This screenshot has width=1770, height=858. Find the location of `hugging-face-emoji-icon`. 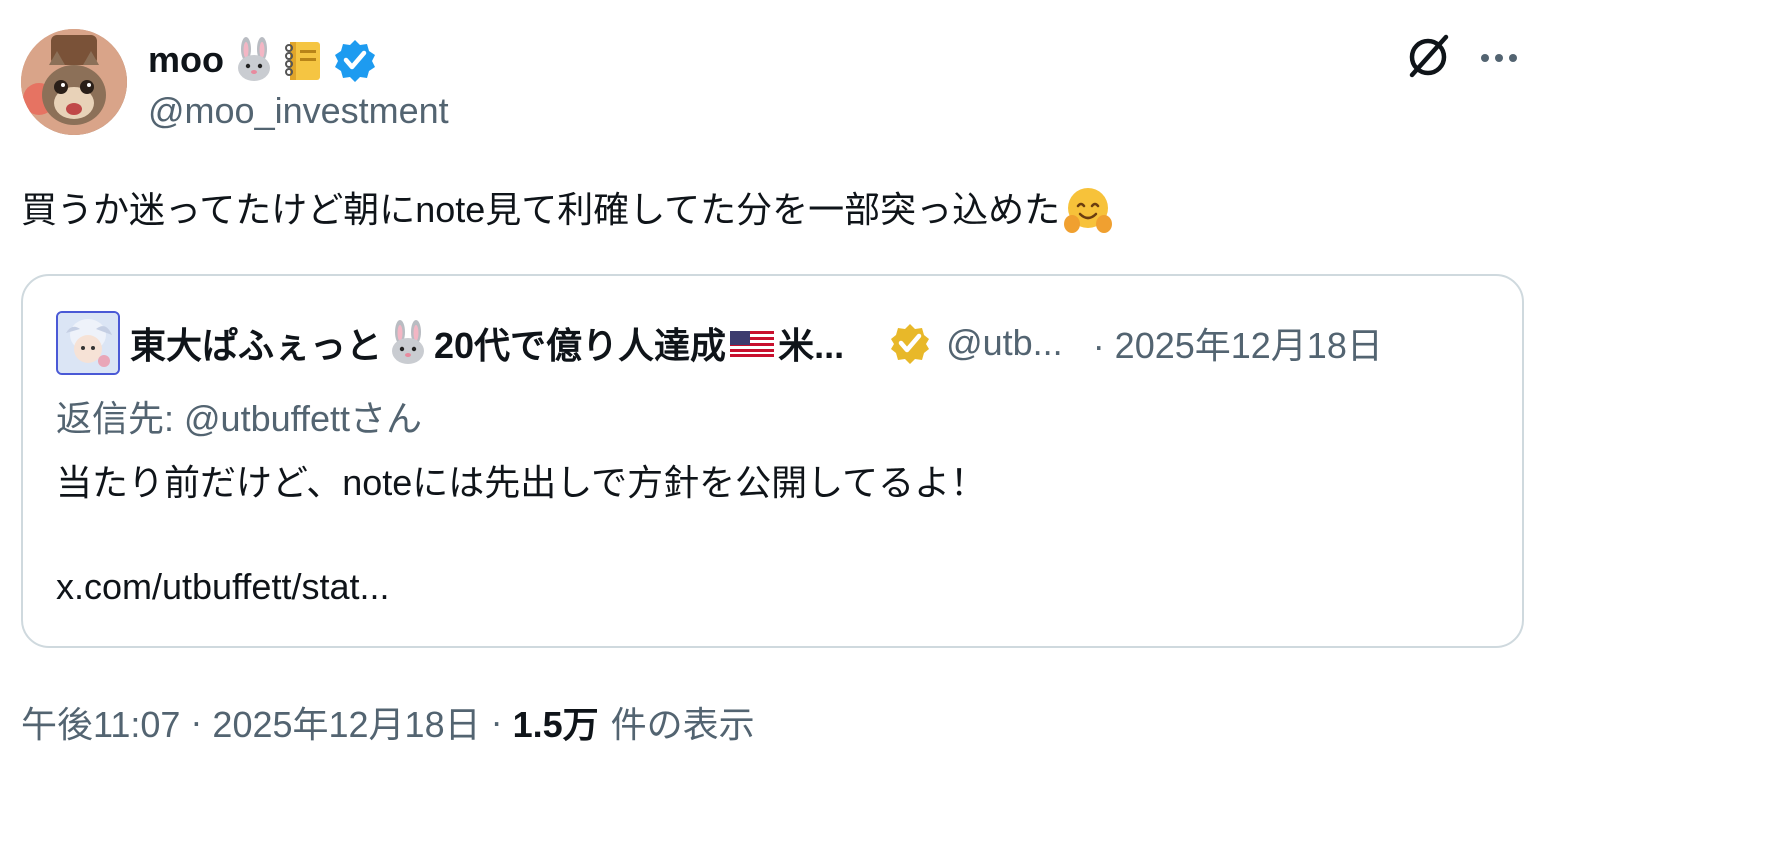

hugging-face-emoji-icon is located at coordinates (1088, 210).